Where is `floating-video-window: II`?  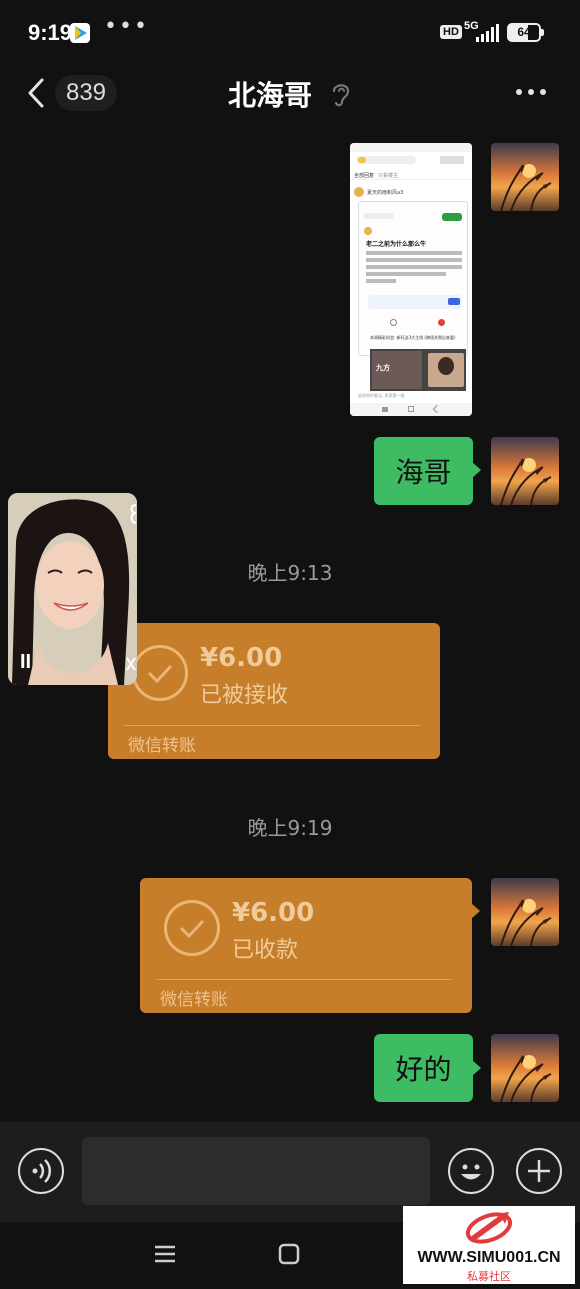 floating-video-window: II is located at coordinates (72, 589).